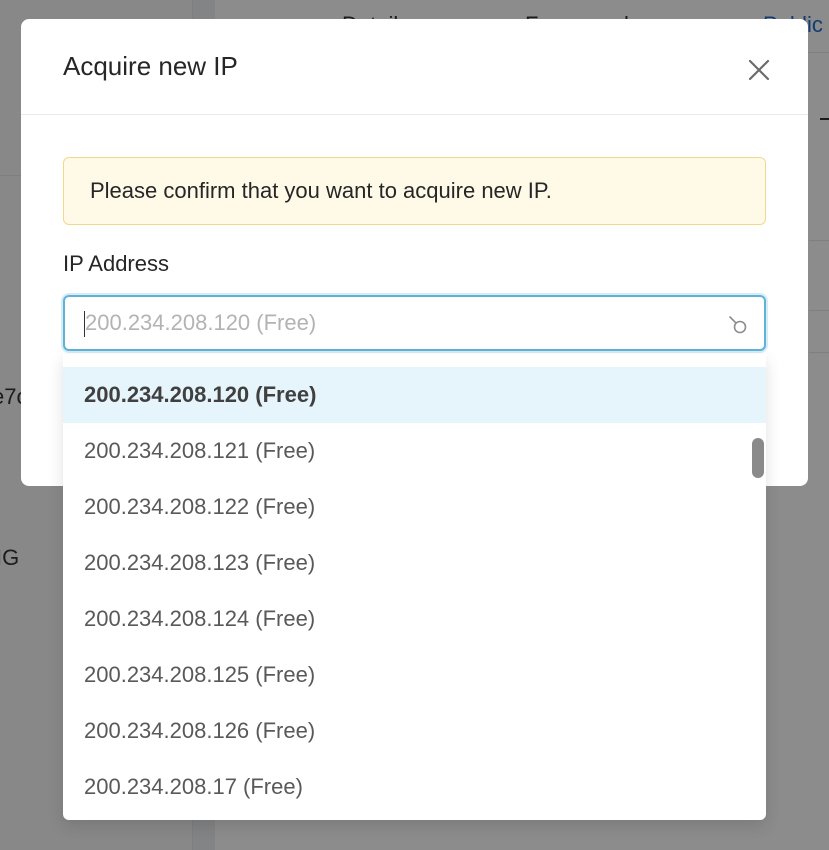  What do you see at coordinates (414, 619) in the screenshot?
I see `dropdown-option: 200.234.208.124 (Free)` at bounding box center [414, 619].